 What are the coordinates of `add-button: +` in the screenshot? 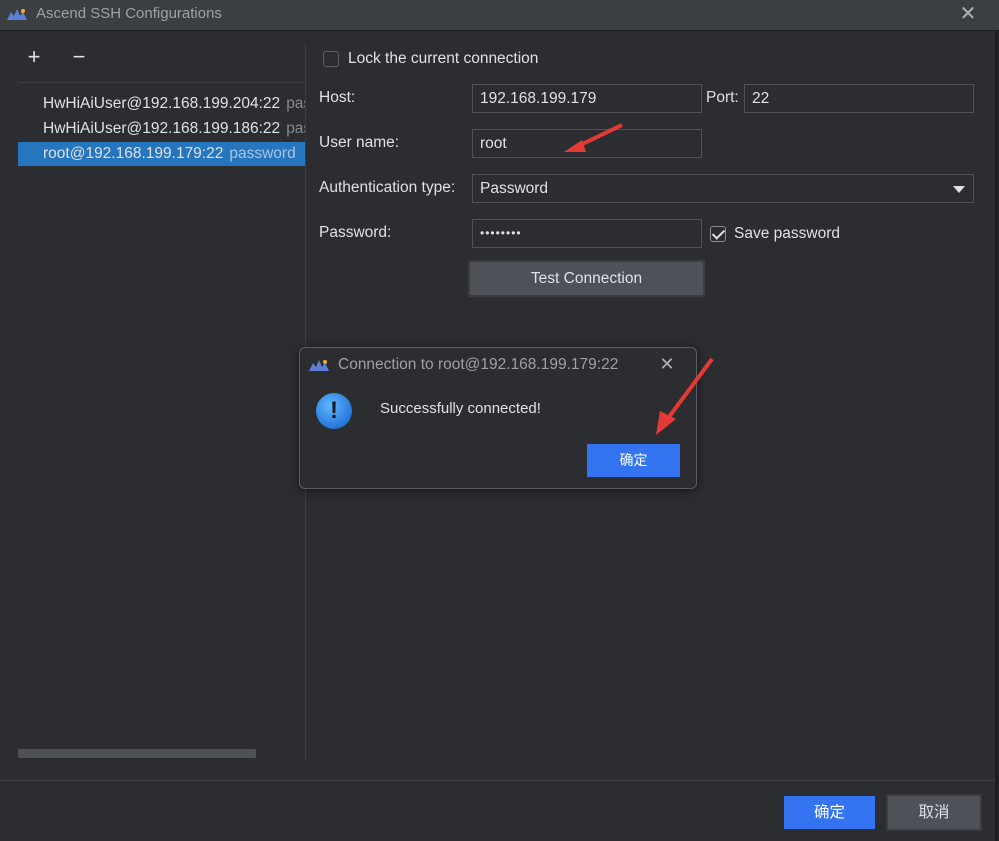 It's located at (34, 58).